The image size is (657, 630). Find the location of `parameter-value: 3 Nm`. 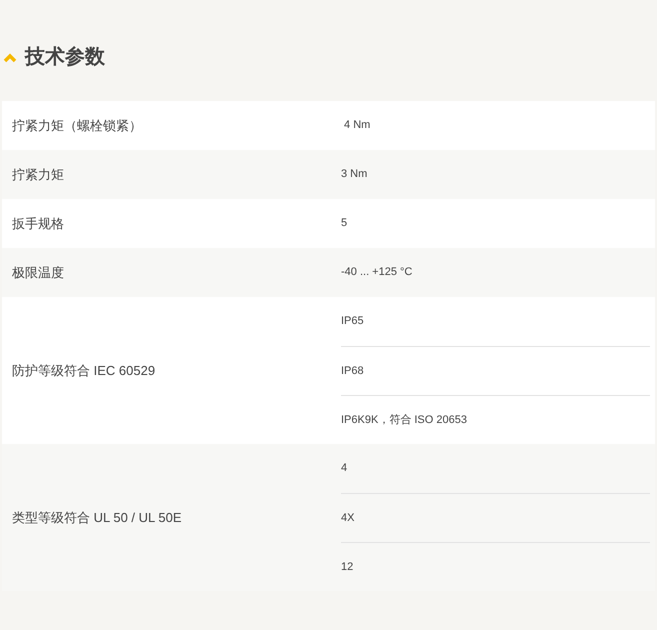

parameter-value: 3 Nm is located at coordinates (354, 174).